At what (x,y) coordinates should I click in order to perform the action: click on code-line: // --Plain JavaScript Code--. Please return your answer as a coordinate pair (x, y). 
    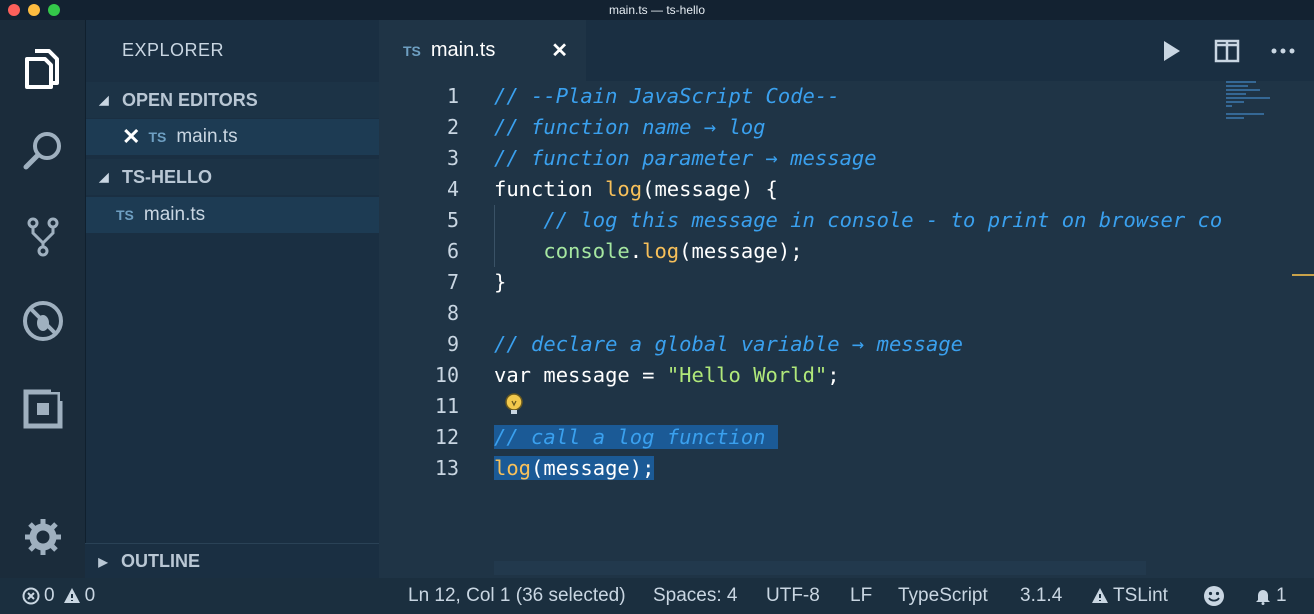
    Looking at the image, I should click on (667, 96).